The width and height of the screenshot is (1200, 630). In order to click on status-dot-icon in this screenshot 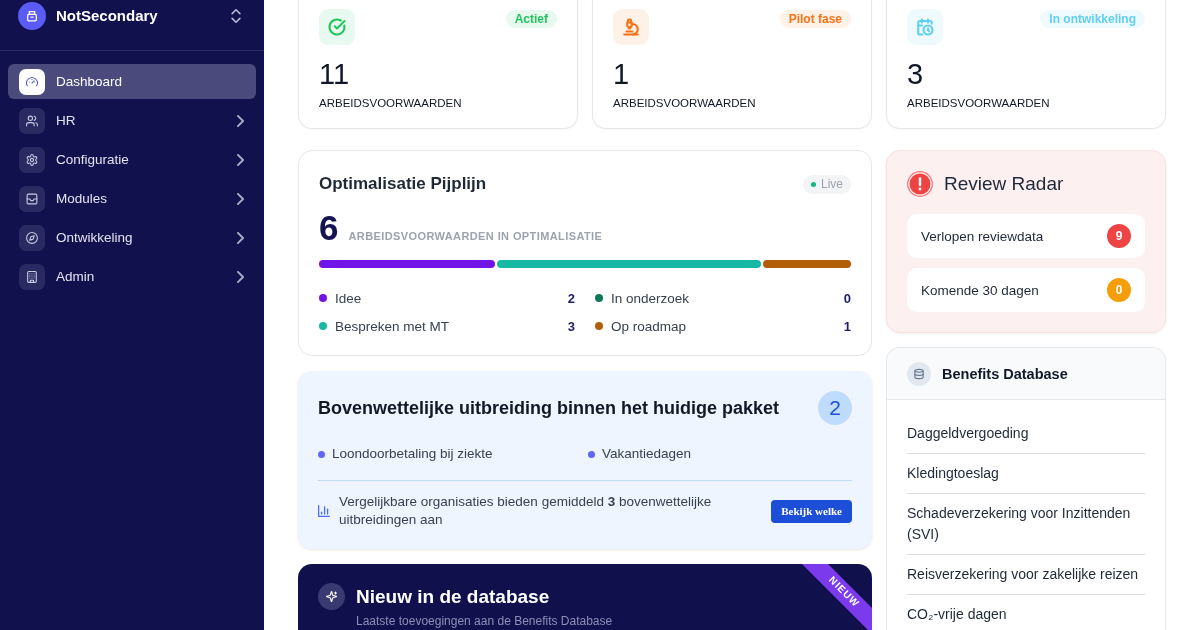, I will do `click(813, 184)`.